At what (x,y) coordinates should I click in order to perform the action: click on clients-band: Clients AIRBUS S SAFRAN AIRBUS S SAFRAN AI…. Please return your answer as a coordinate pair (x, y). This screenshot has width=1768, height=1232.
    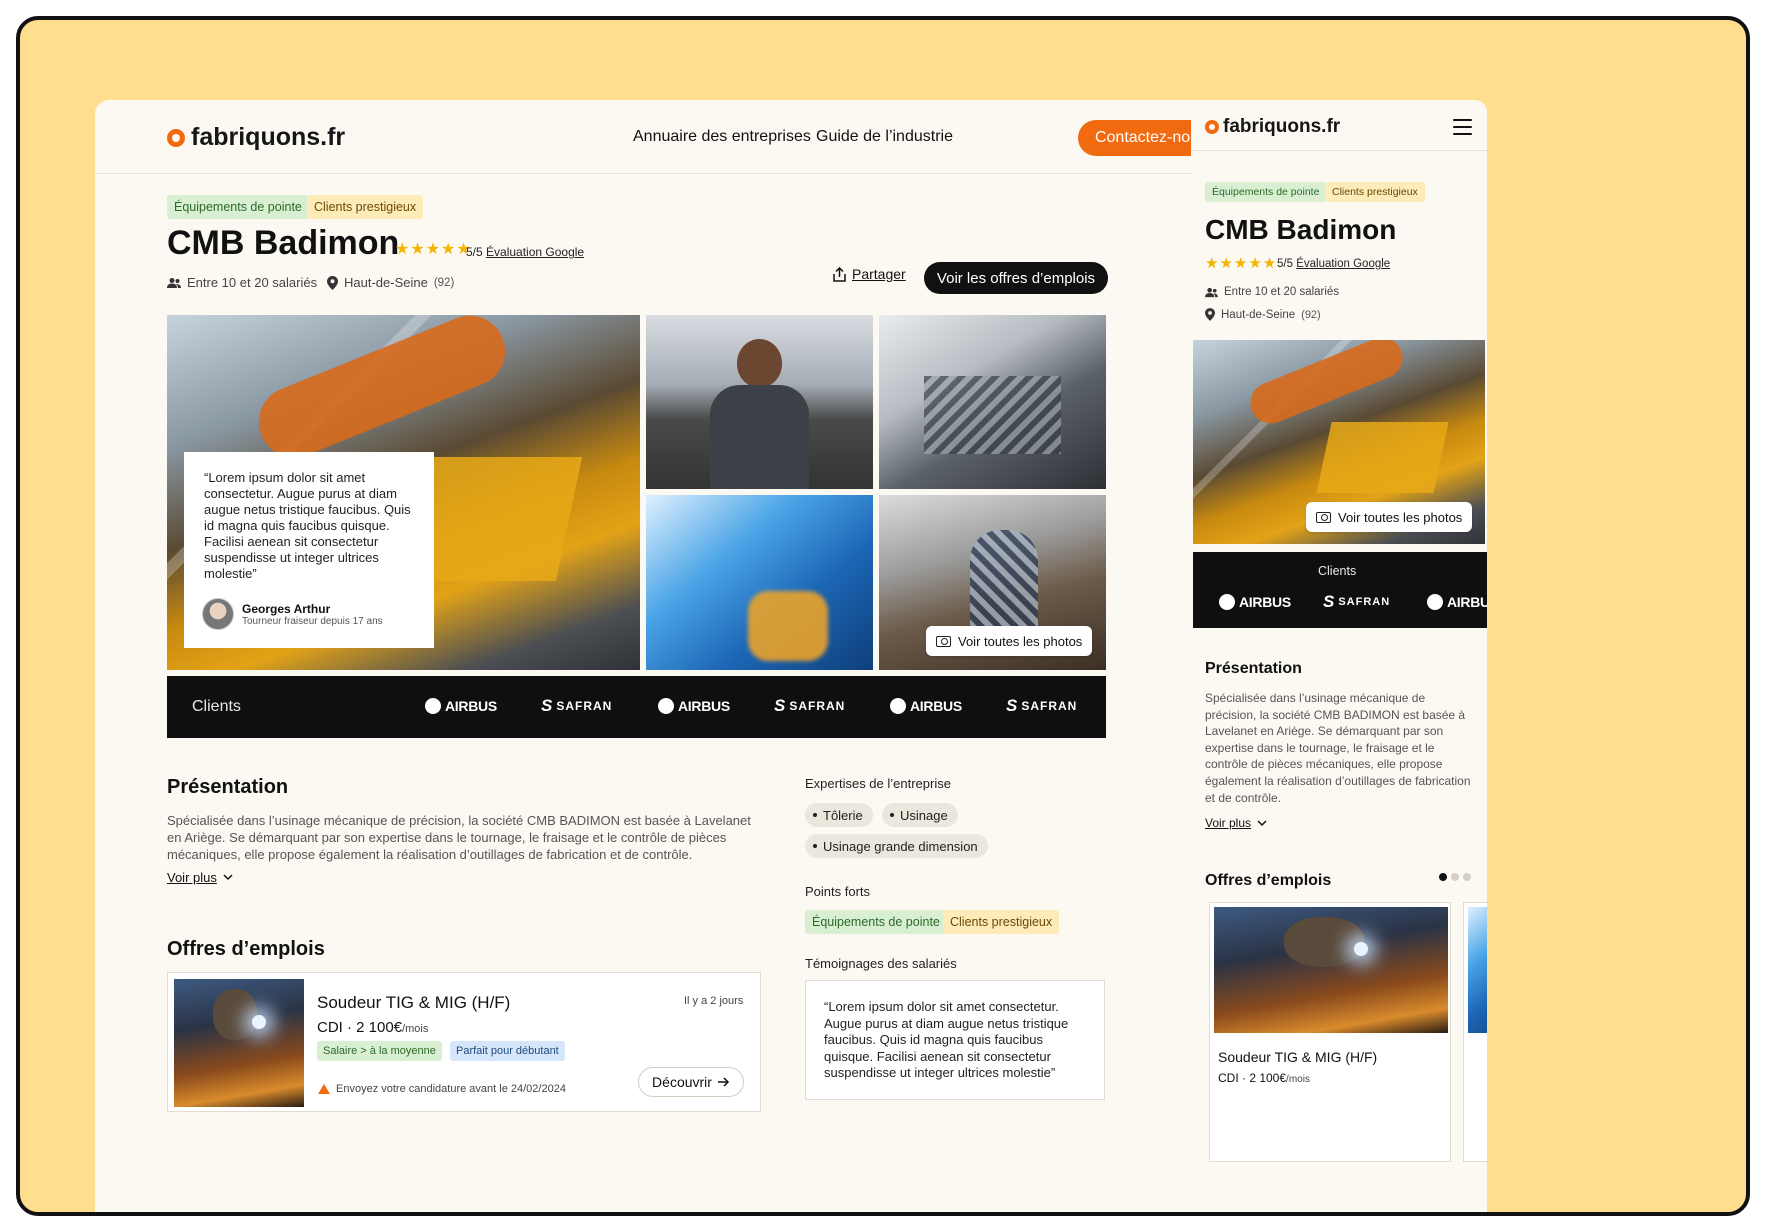
    Looking at the image, I should click on (636, 707).